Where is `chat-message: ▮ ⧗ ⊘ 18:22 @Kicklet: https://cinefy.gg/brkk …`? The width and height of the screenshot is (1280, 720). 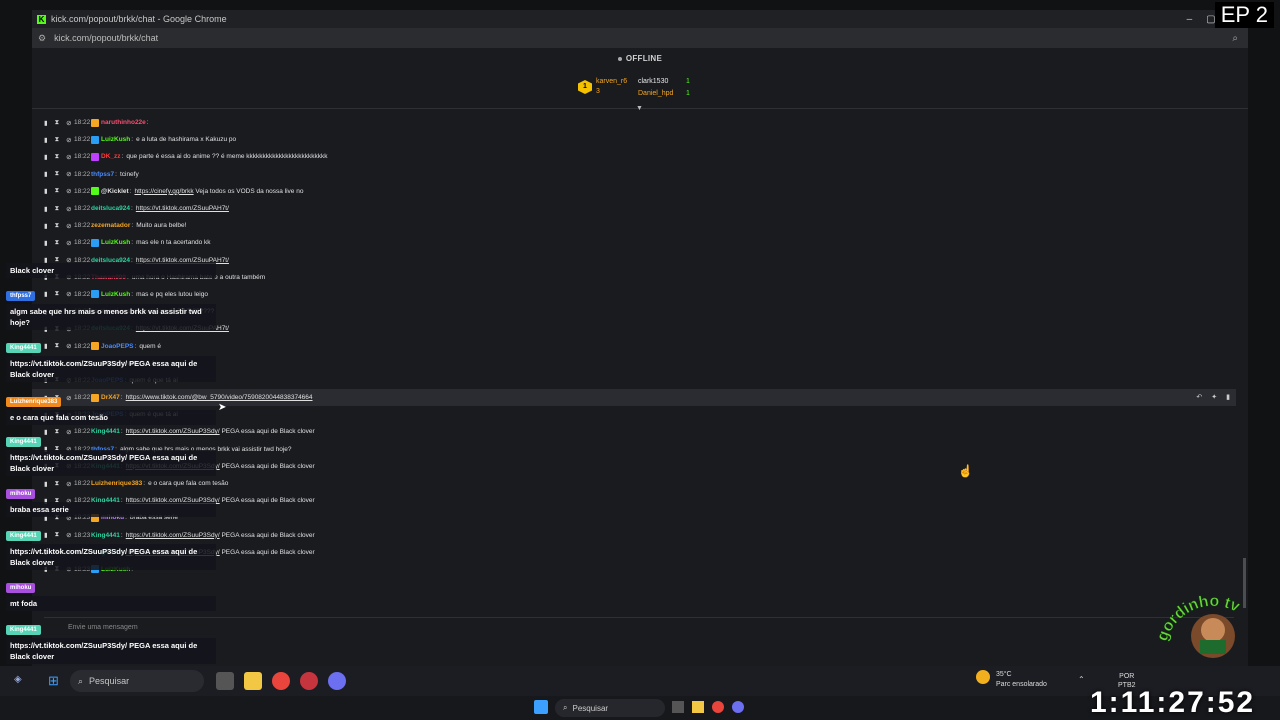 chat-message: ▮ ⧗ ⊘ 18:22 @Kicklet: https://cinefy.gg/brkk … is located at coordinates (639, 191).